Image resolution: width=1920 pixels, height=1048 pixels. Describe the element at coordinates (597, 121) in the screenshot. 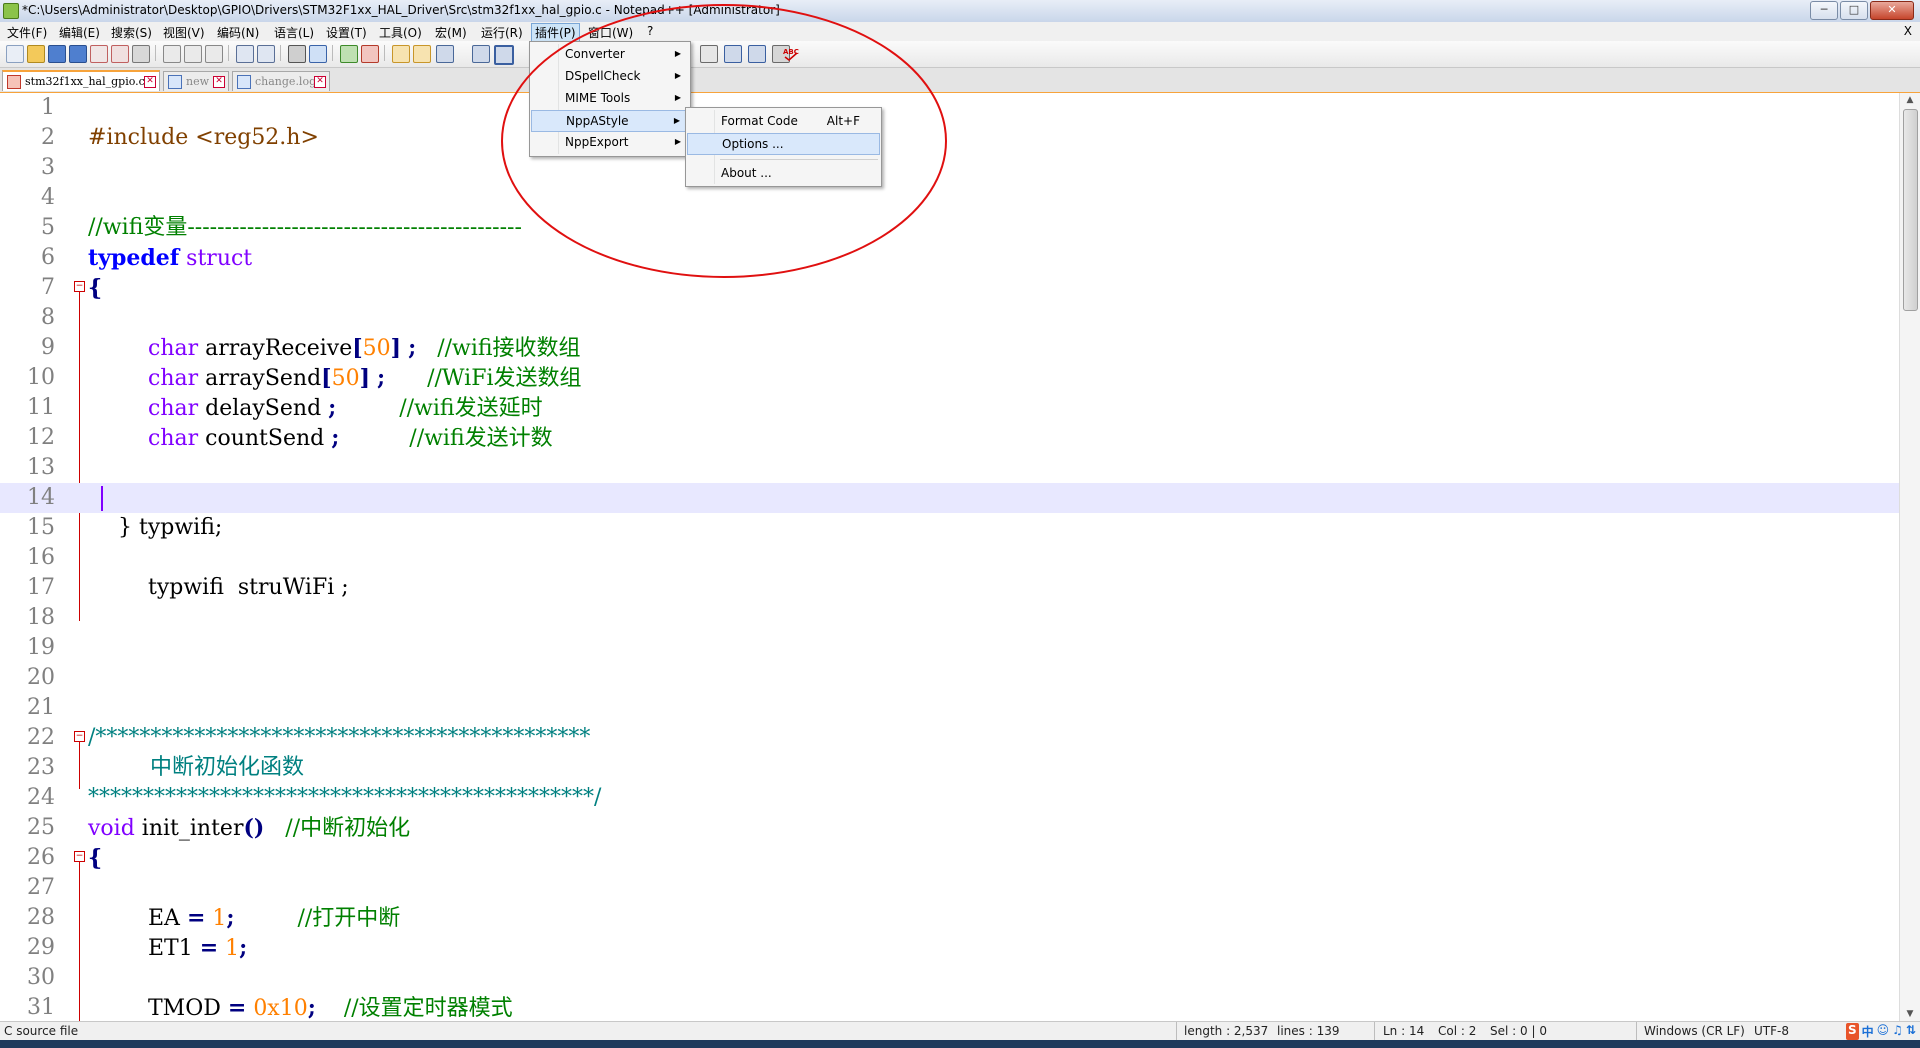

I see `menu-item-label: NppAStyle` at that location.